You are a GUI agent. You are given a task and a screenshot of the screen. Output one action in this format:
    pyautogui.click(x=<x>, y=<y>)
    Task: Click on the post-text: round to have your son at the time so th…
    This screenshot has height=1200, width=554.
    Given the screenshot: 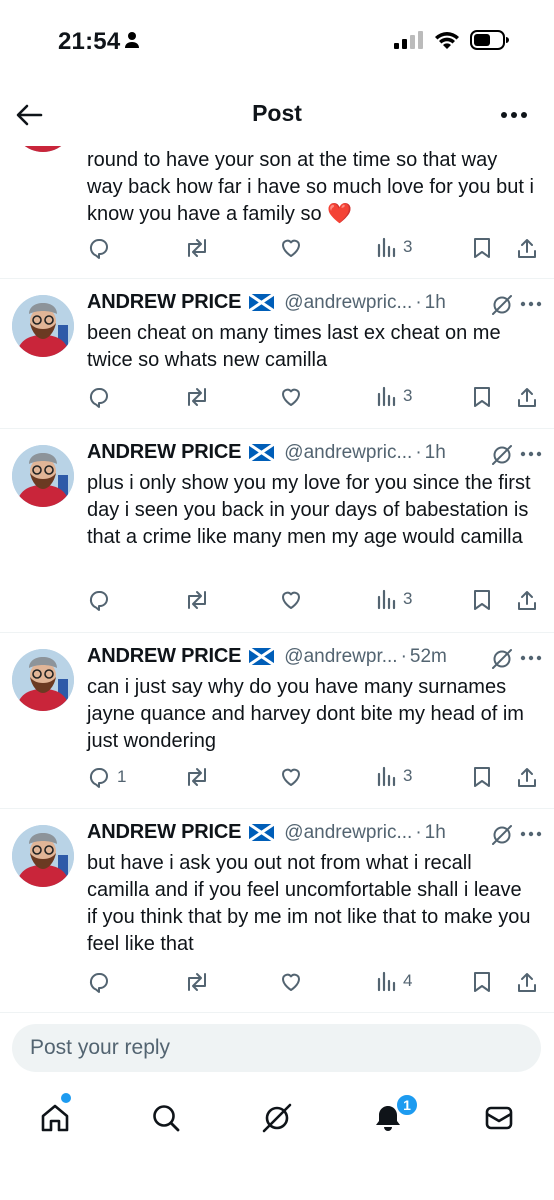 What is the action you would take?
    pyautogui.click(x=310, y=187)
    